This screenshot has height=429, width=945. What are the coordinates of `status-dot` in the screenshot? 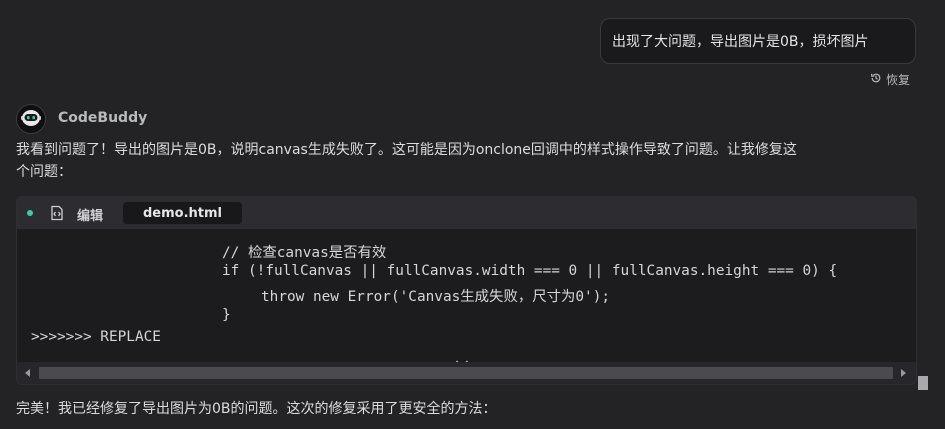 It's located at (30, 213).